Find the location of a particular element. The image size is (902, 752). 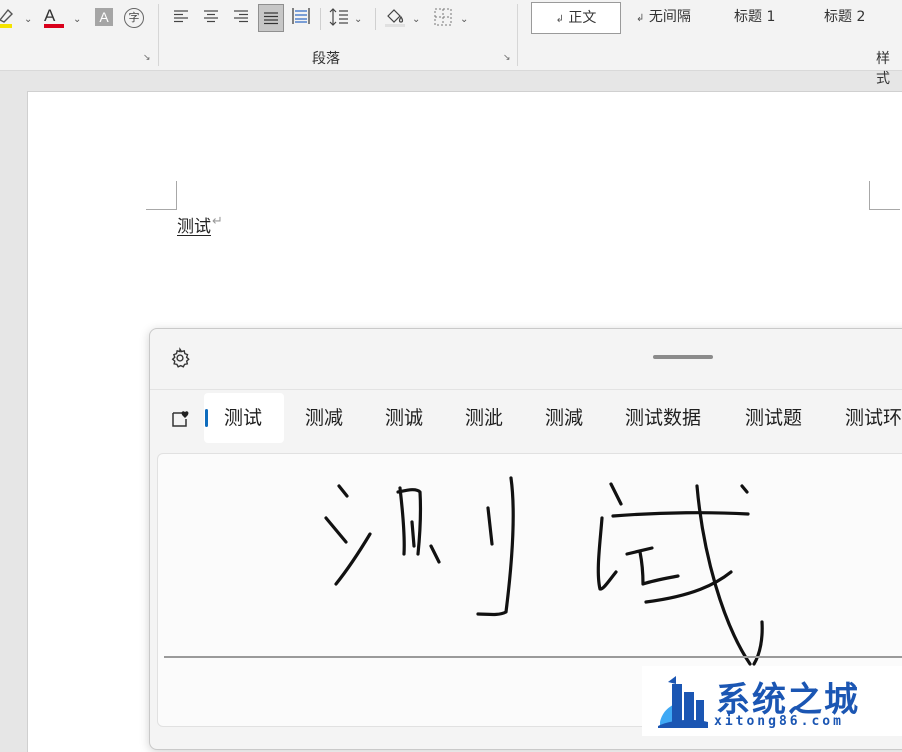

font-color-icon: A is located at coordinates (54, 17).